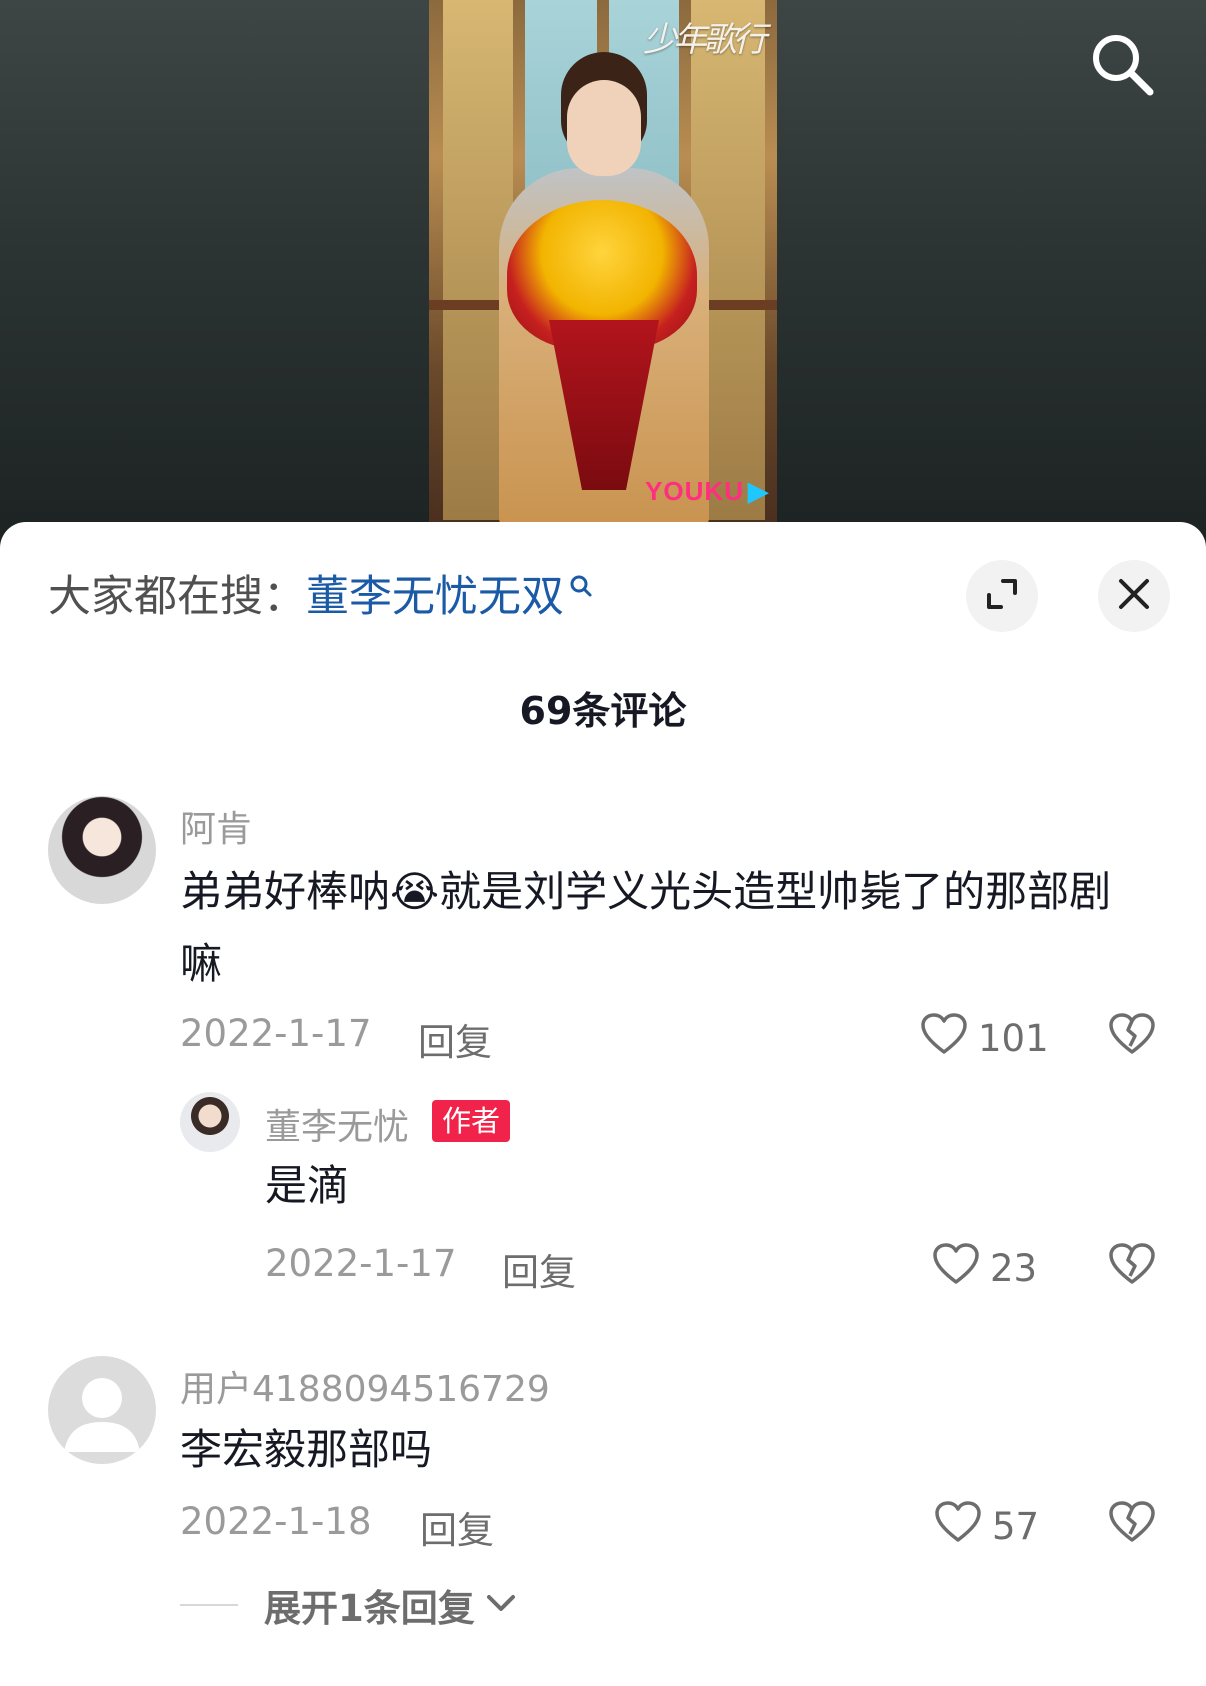 The image size is (1206, 1686). I want to click on brand-watermark: YOUKU ▶, so click(707, 491).